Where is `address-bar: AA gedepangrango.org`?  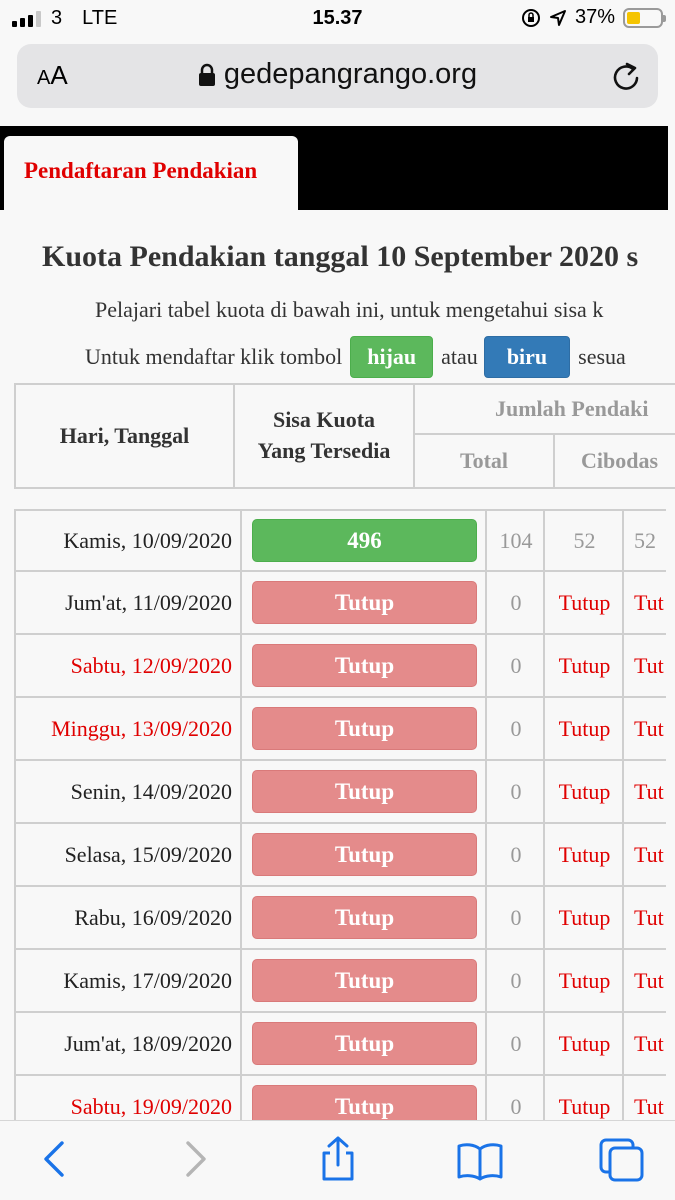 address-bar: AA gedepangrango.org is located at coordinates (337, 76).